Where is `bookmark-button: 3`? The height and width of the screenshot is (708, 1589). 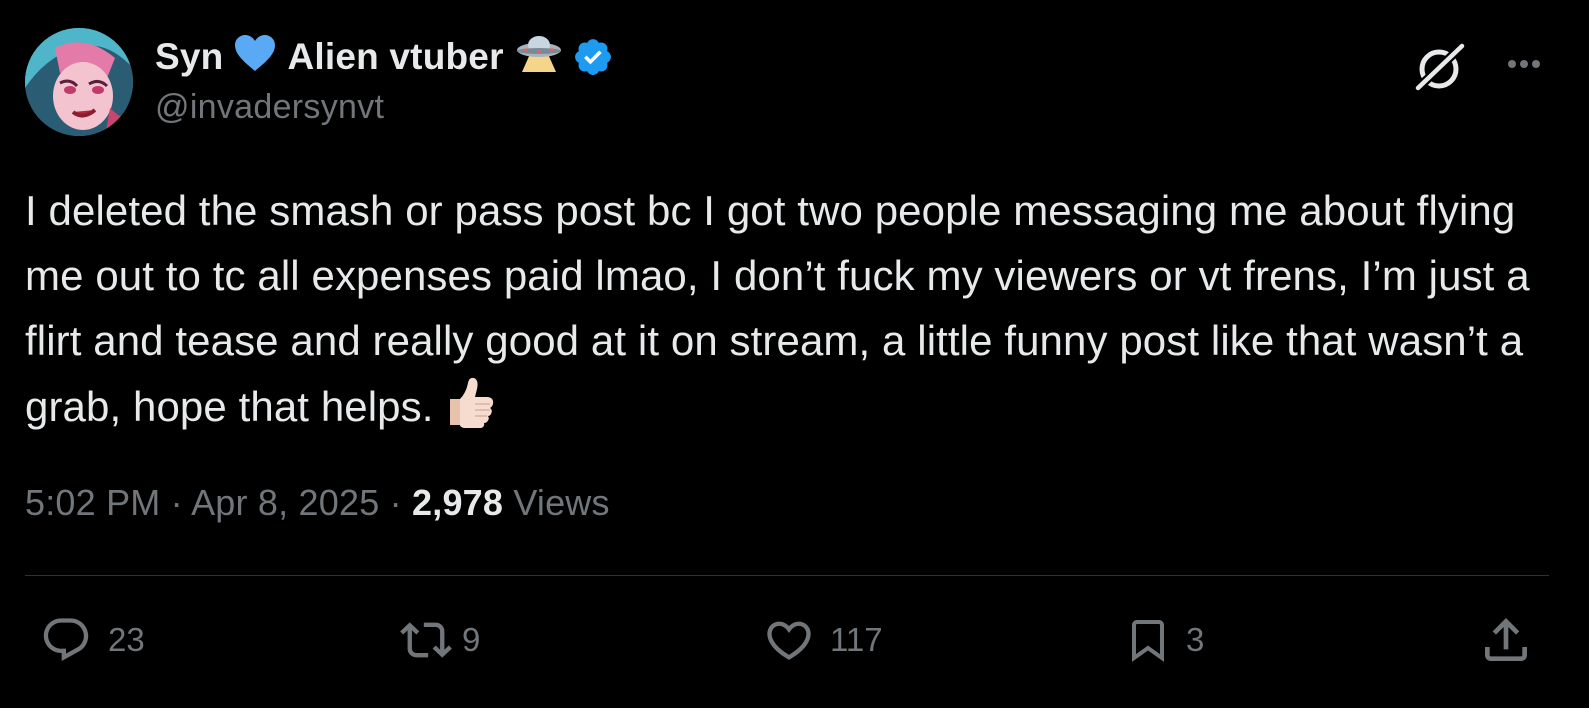 bookmark-button: 3 is located at coordinates (1164, 640).